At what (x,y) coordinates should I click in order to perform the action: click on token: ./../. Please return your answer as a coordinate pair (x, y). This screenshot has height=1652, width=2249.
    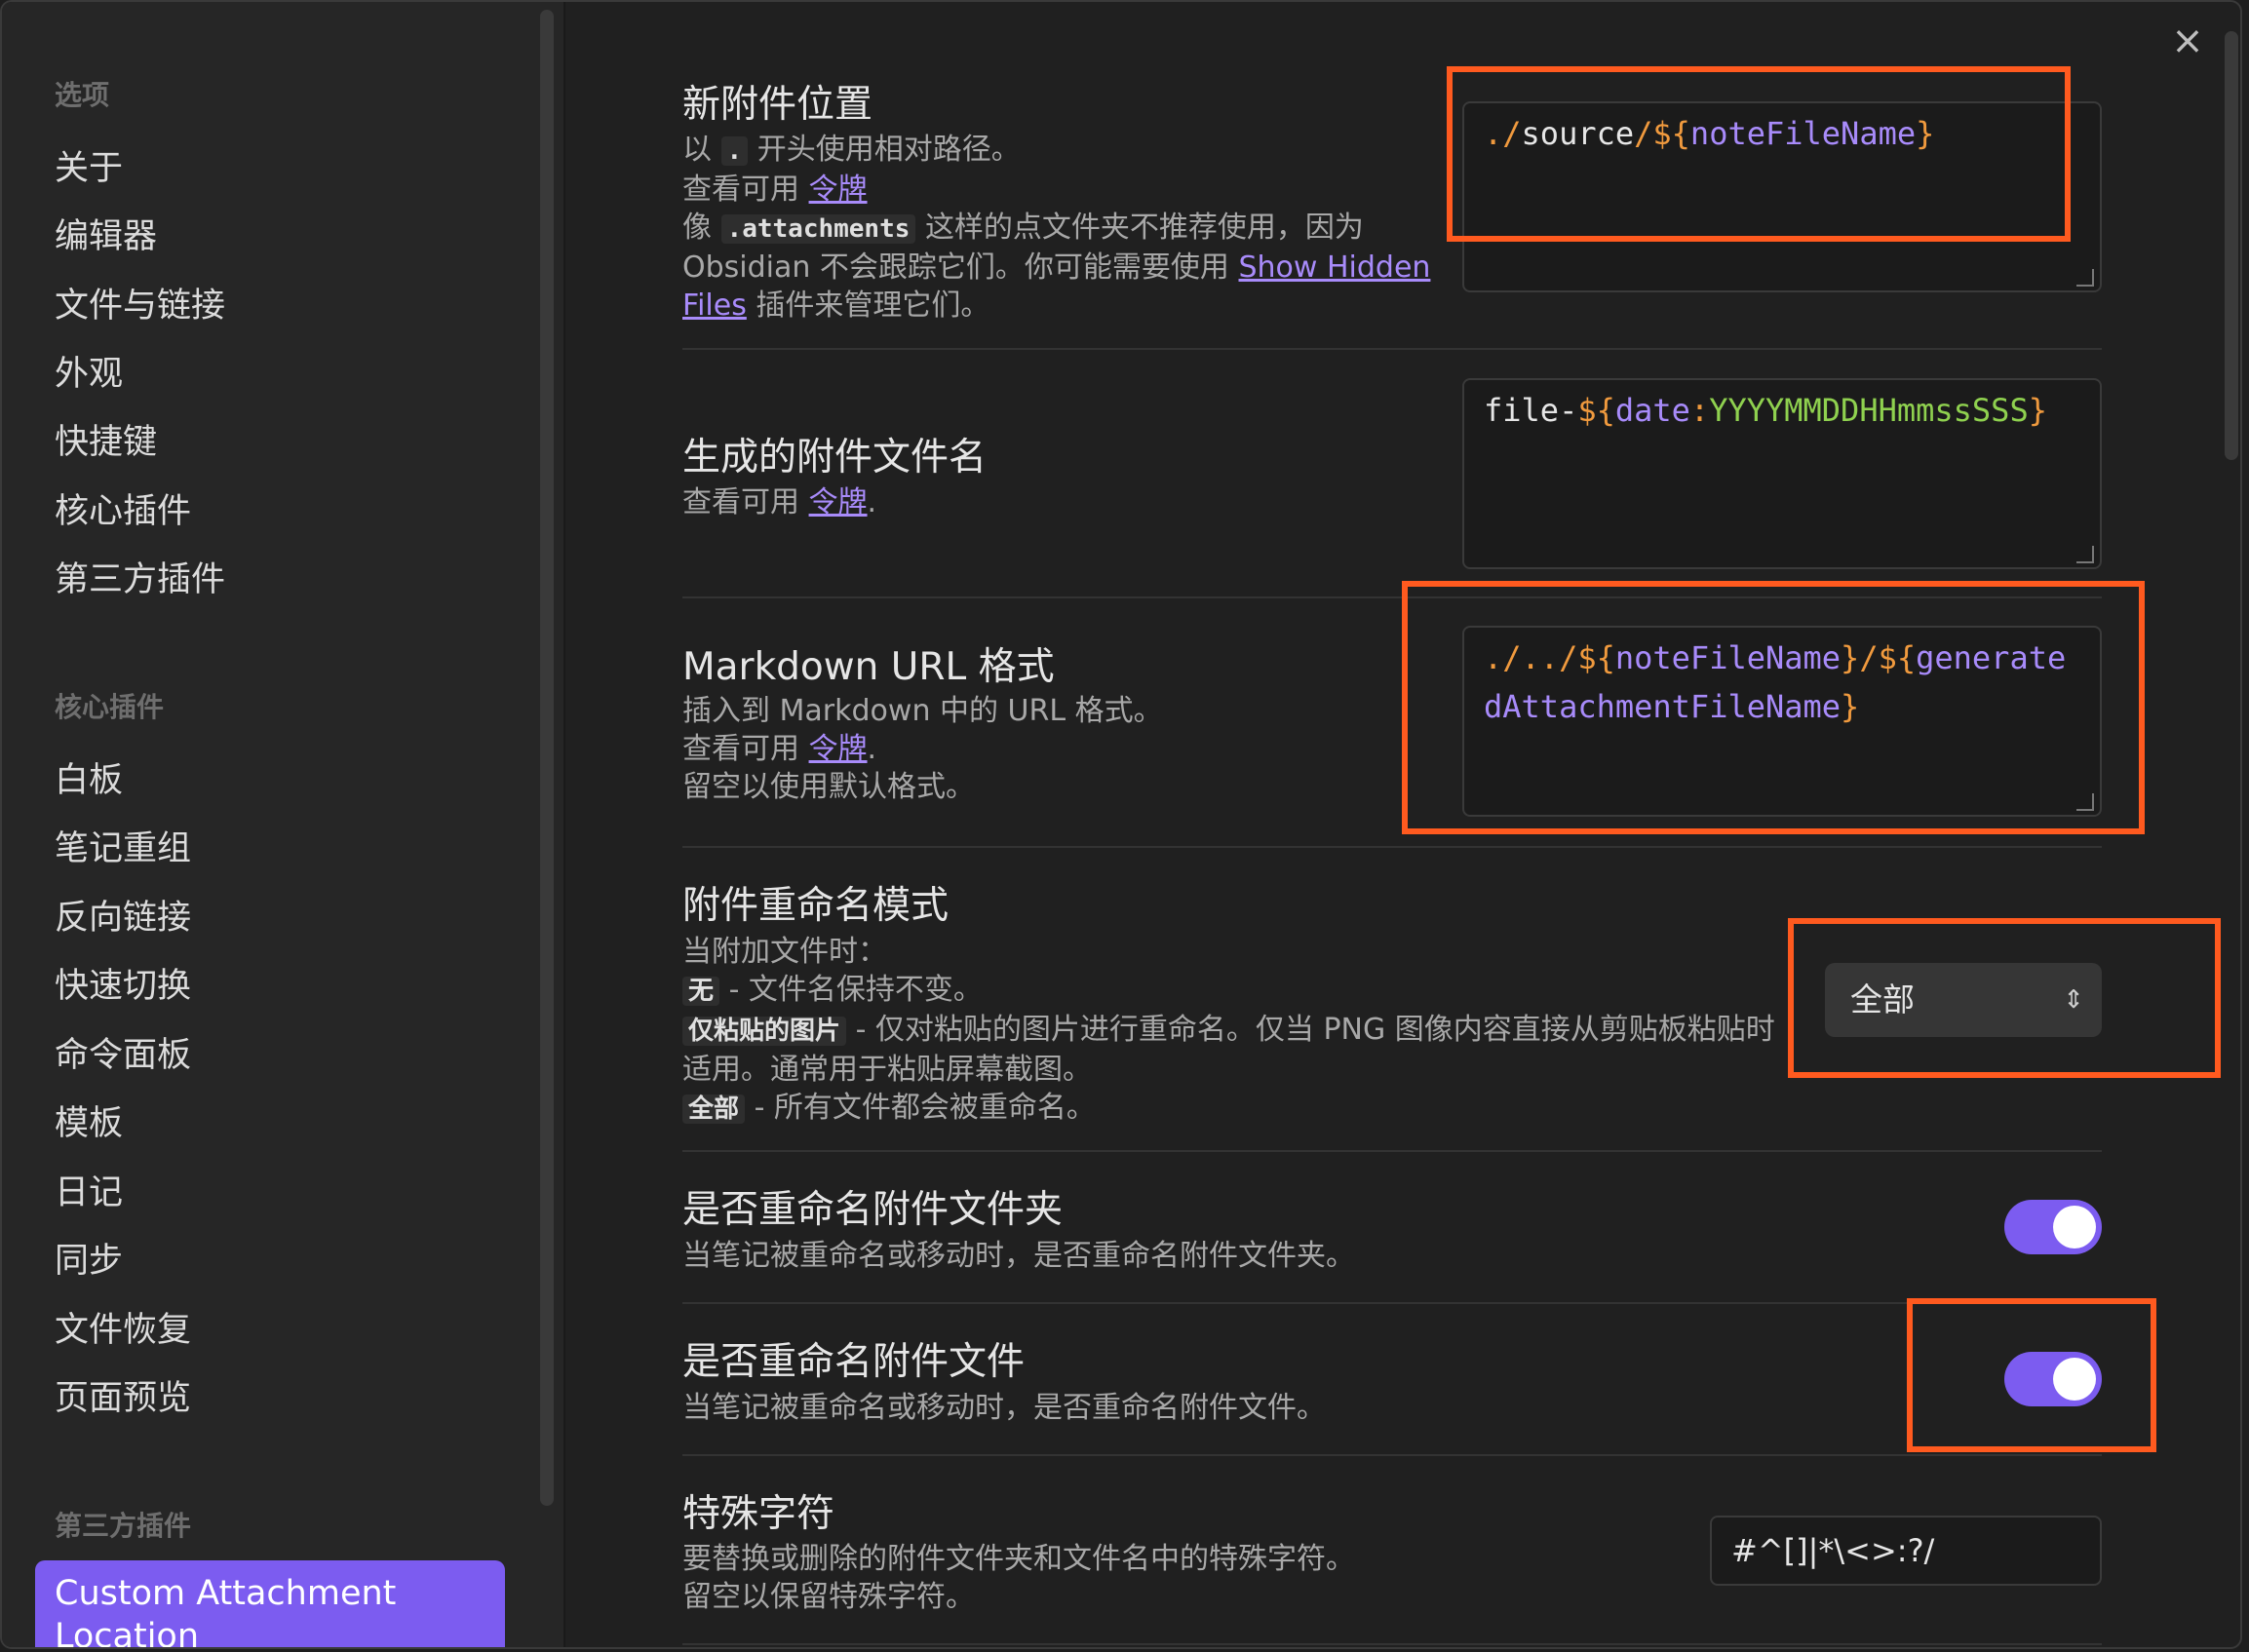
    Looking at the image, I should click on (1531, 657).